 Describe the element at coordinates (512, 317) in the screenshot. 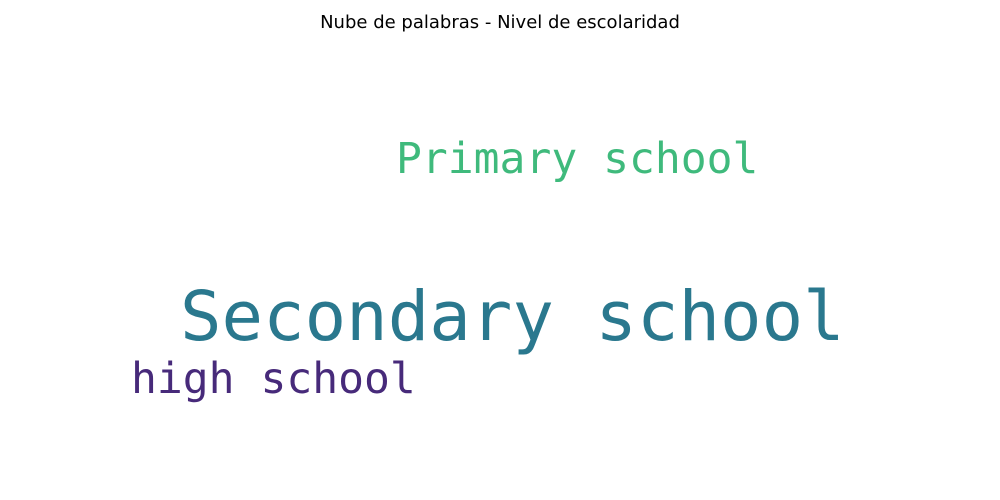

I see `word-secondary-school: Secondary school` at that location.